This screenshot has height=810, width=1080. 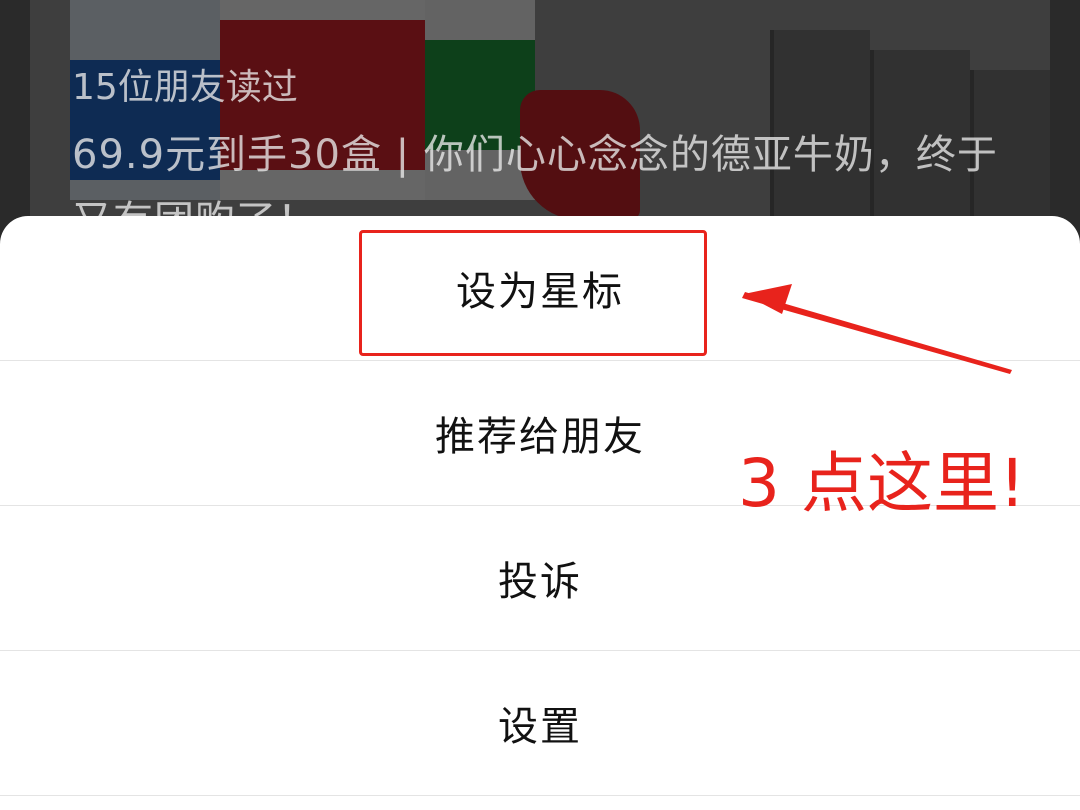 I want to click on settings-label: 设置, so click(x=540, y=727).